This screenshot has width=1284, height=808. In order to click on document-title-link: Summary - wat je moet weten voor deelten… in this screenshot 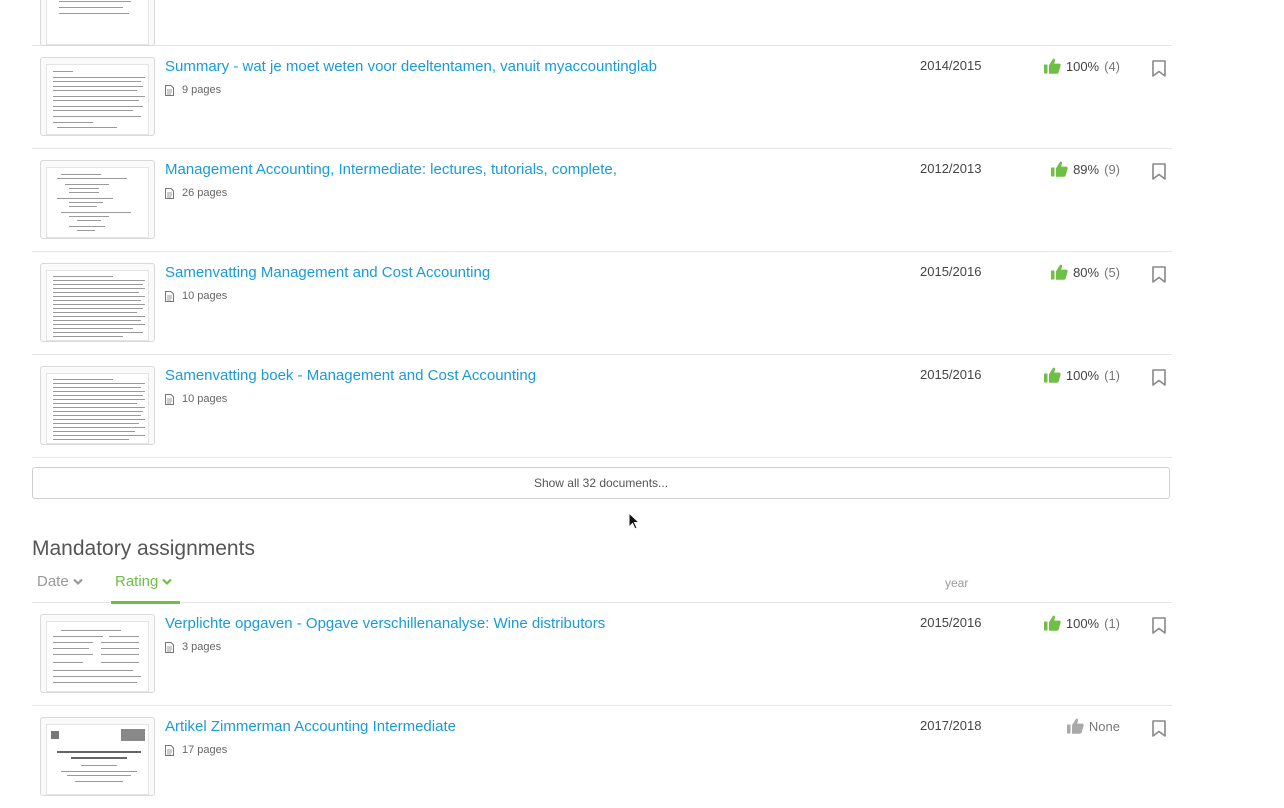, I will do `click(411, 66)`.